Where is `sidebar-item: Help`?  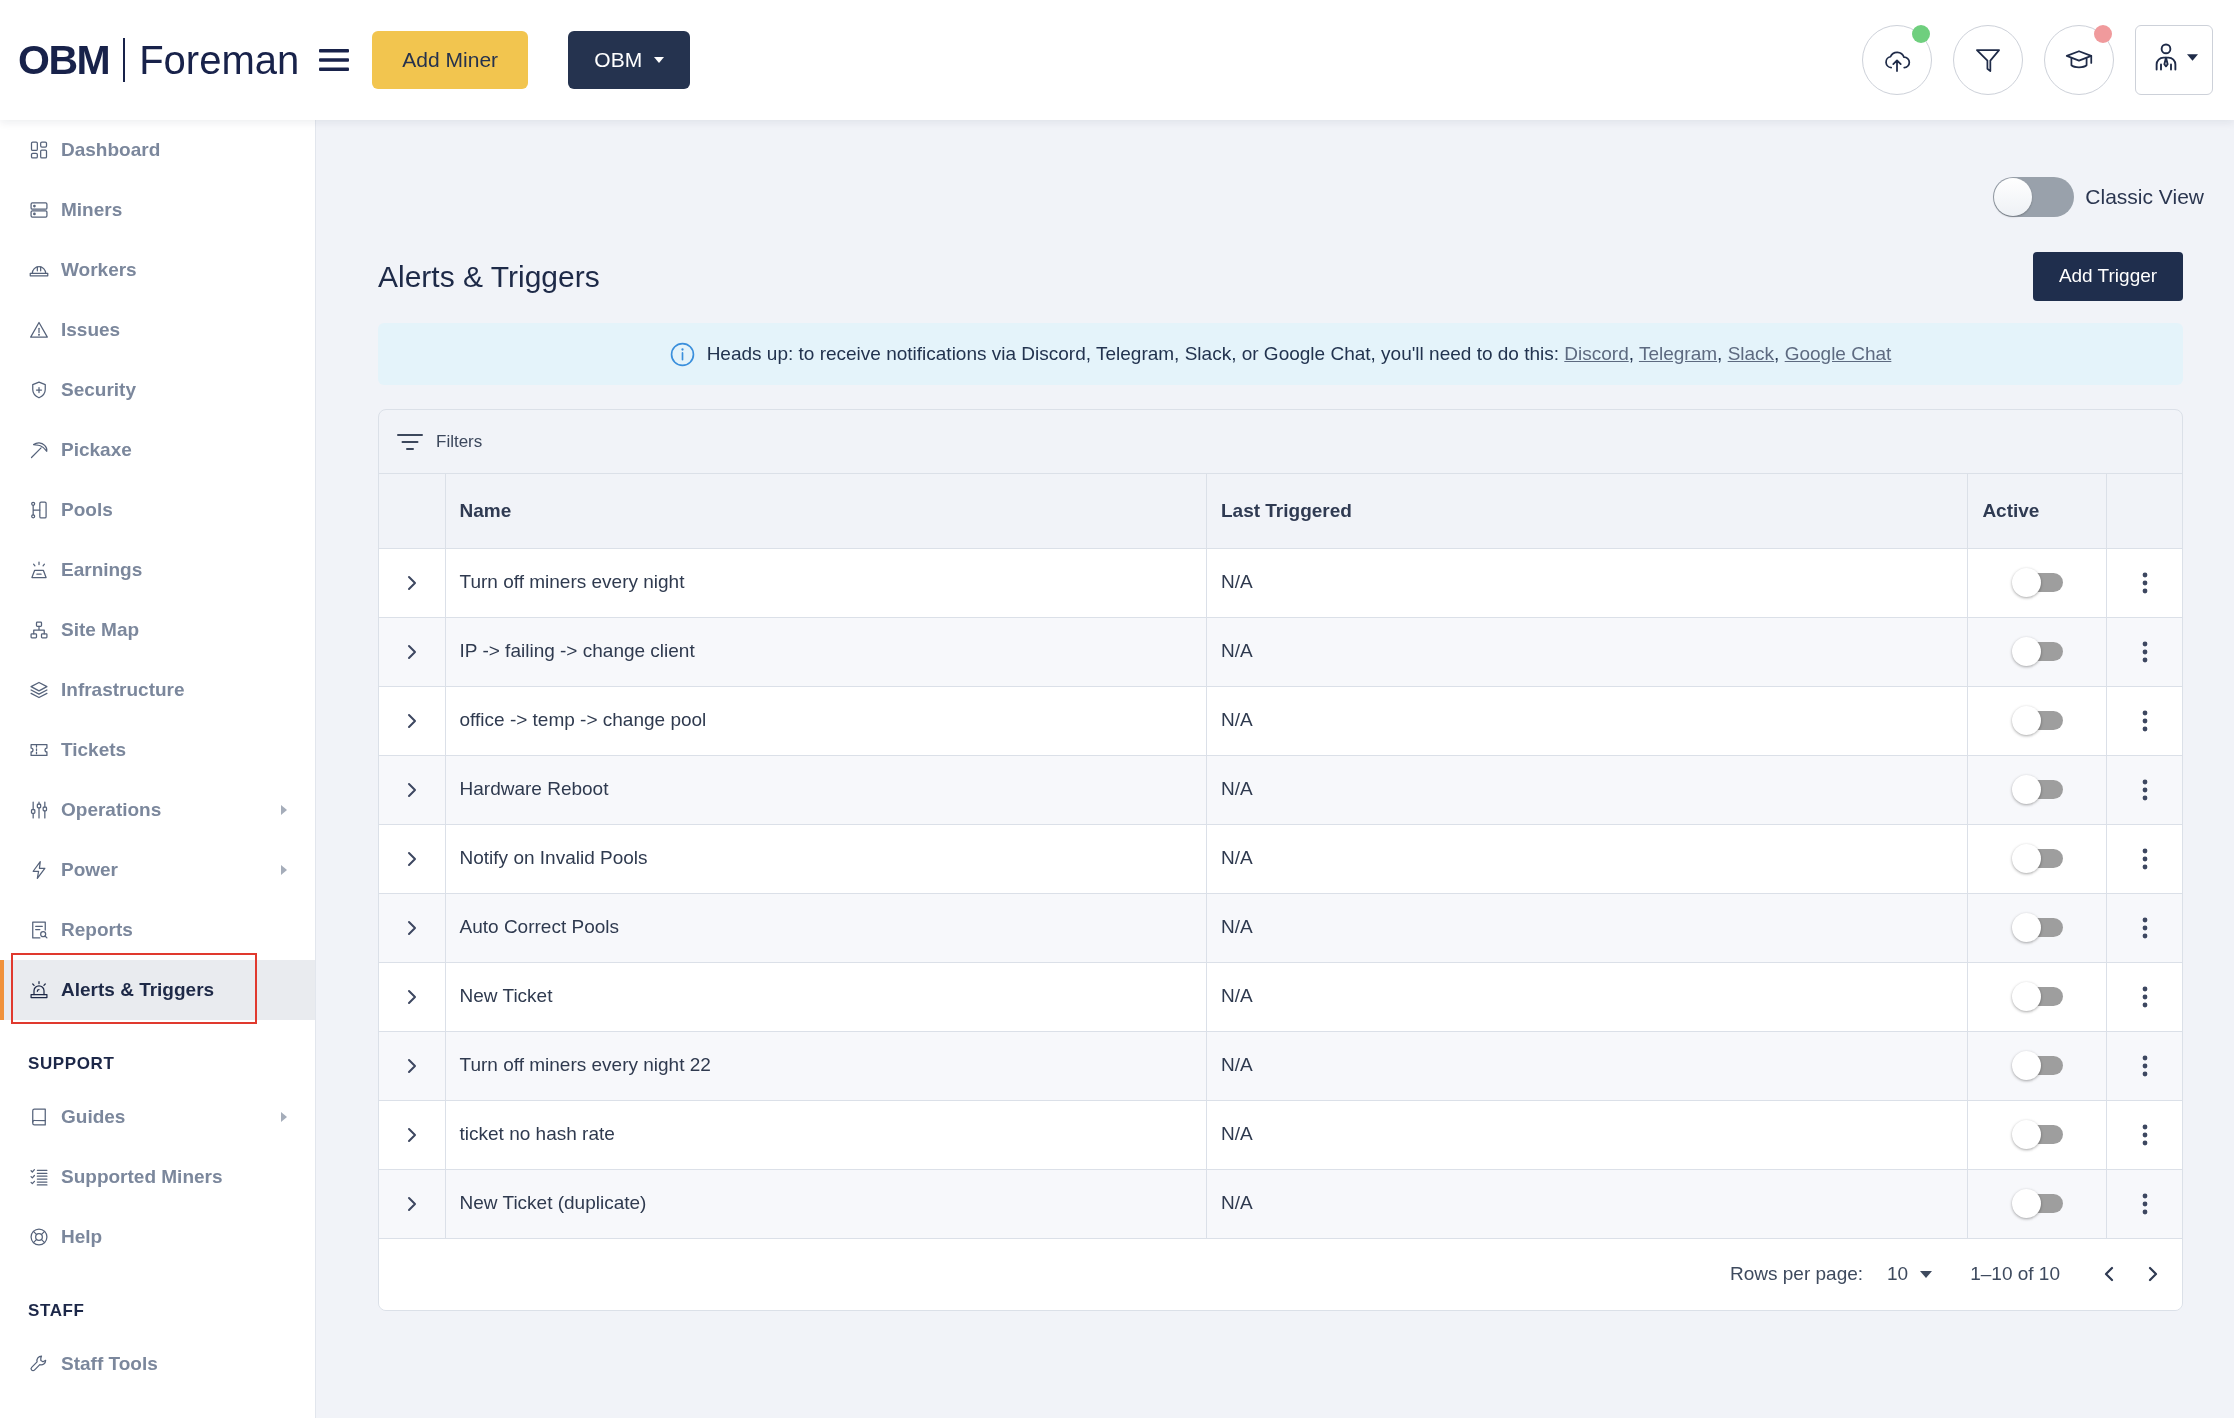
sidebar-item: Help is located at coordinates (157, 1237).